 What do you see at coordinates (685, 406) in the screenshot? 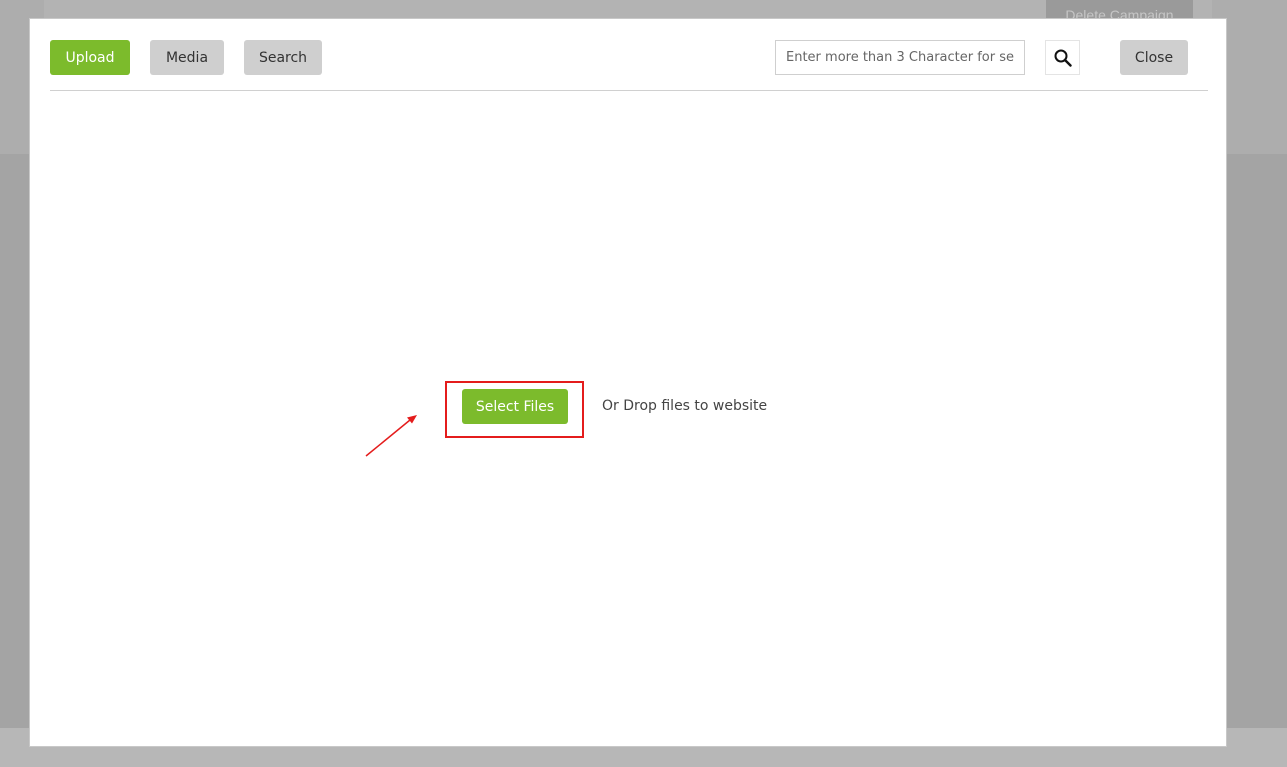
I see `drop-files-text: Or Drop files to website` at bounding box center [685, 406].